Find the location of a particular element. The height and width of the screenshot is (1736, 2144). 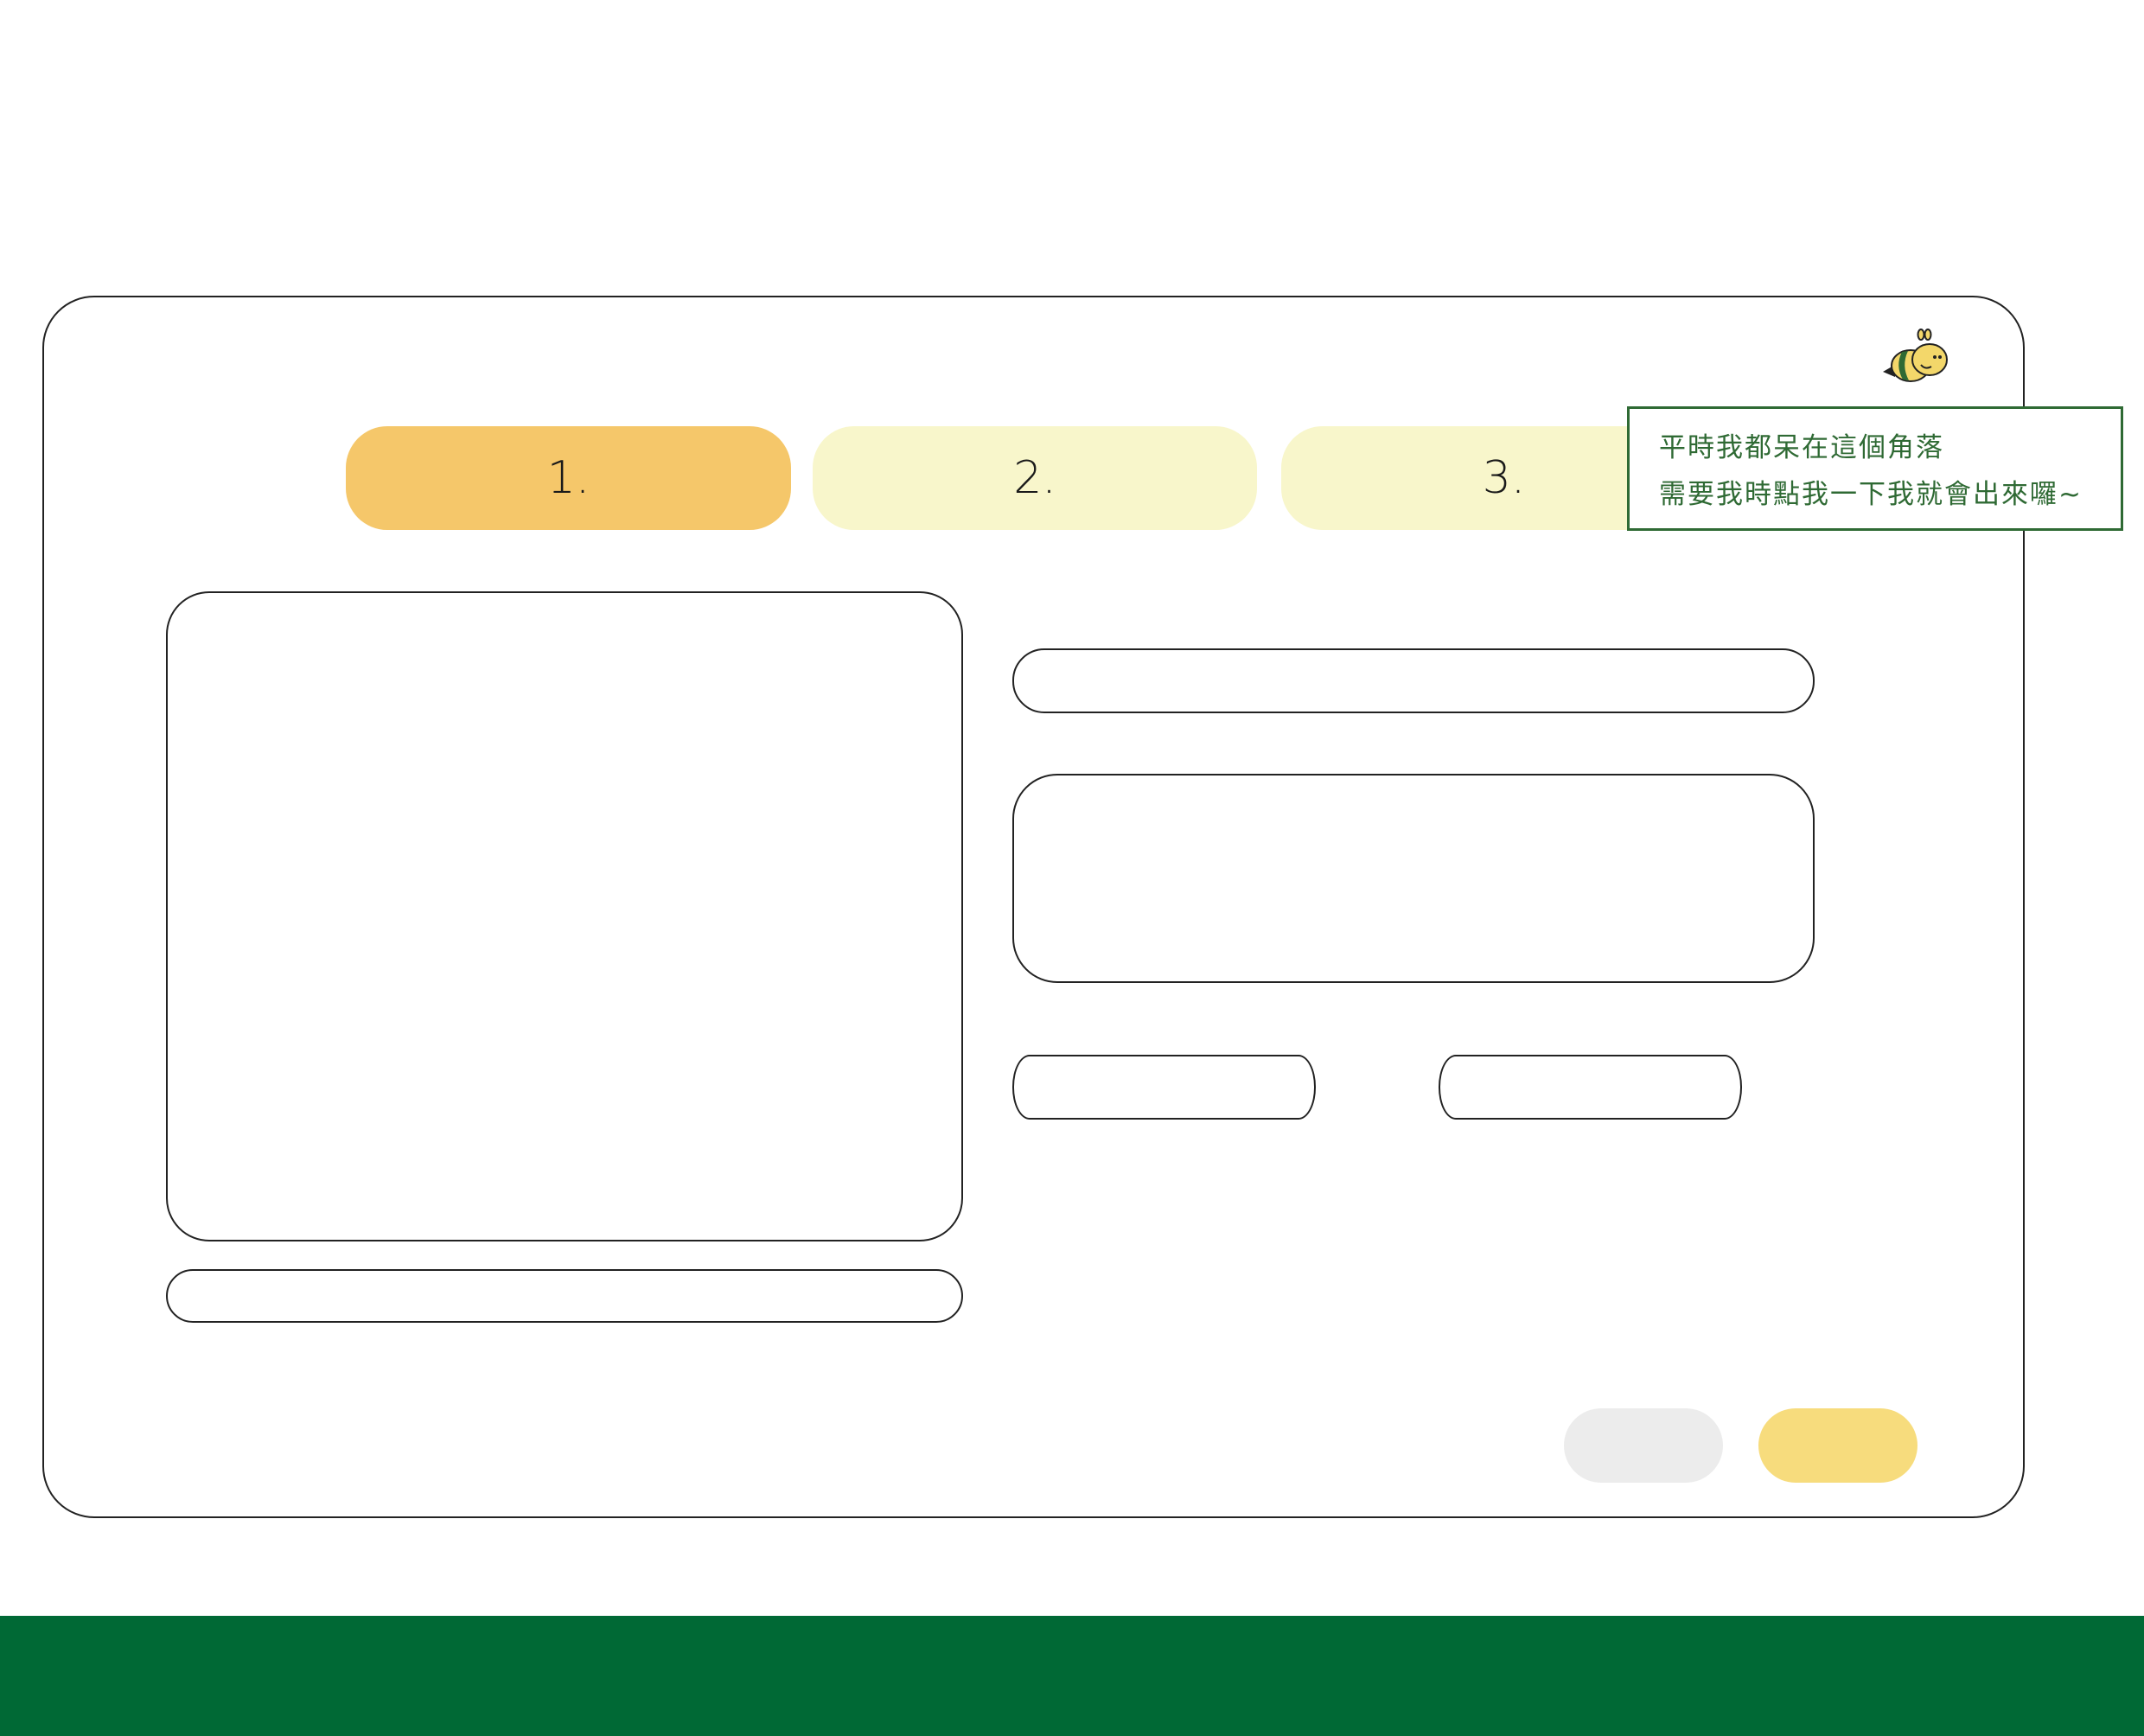

image-upload-area is located at coordinates (564, 916).